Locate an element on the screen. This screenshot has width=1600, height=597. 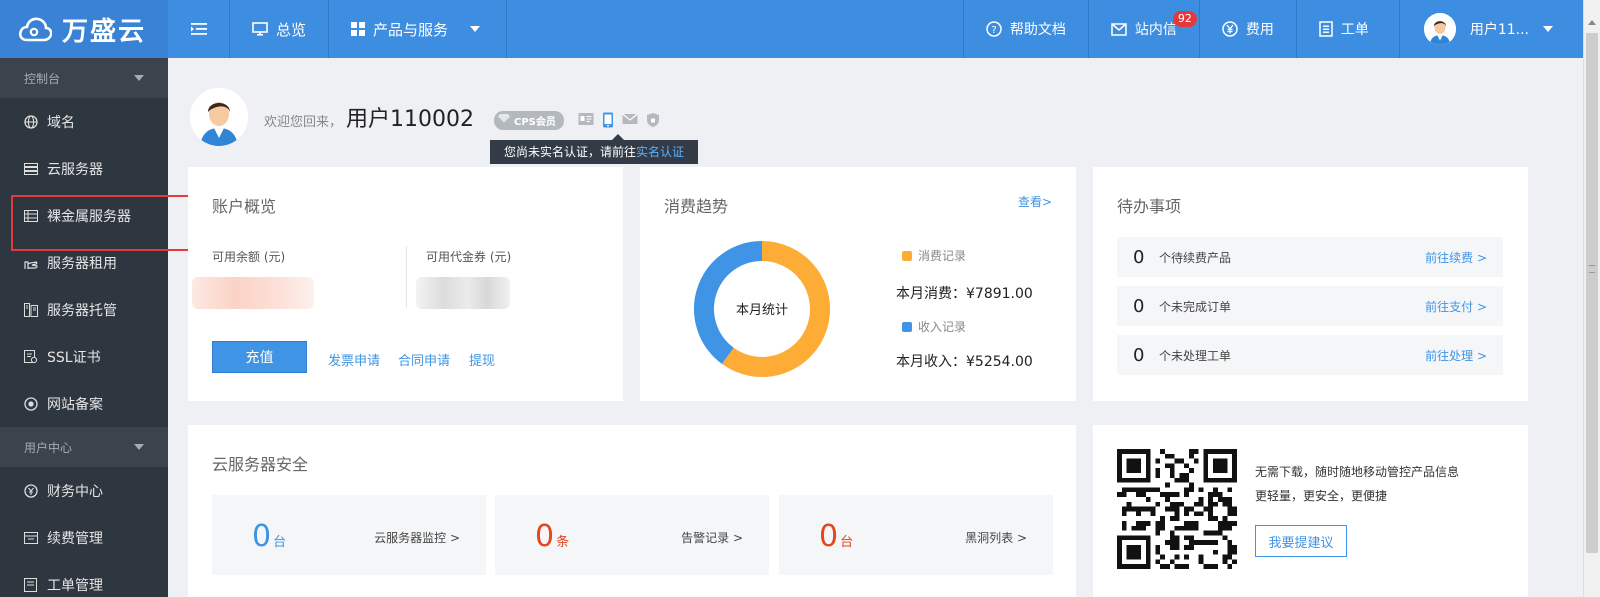
suggestion-button: 我要提建议 is located at coordinates (1301, 541).